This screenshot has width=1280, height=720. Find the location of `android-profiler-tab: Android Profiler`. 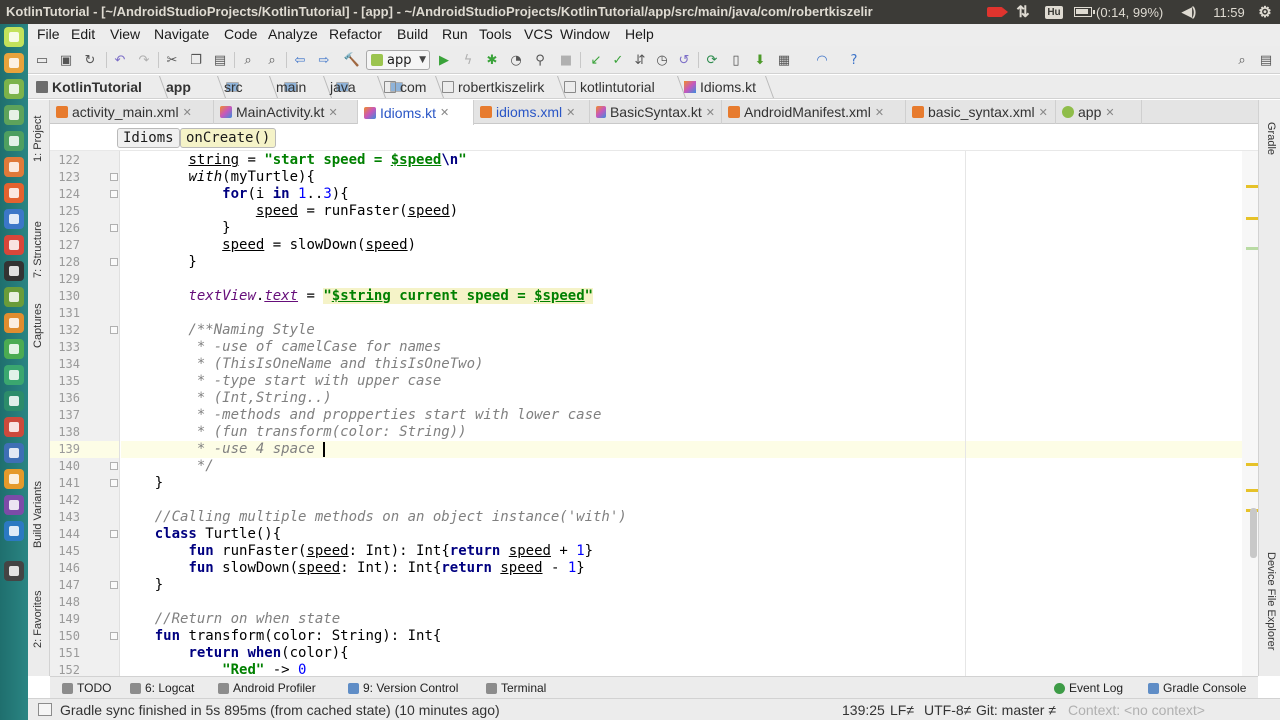

android-profiler-tab: Android Profiler is located at coordinates (267, 688).